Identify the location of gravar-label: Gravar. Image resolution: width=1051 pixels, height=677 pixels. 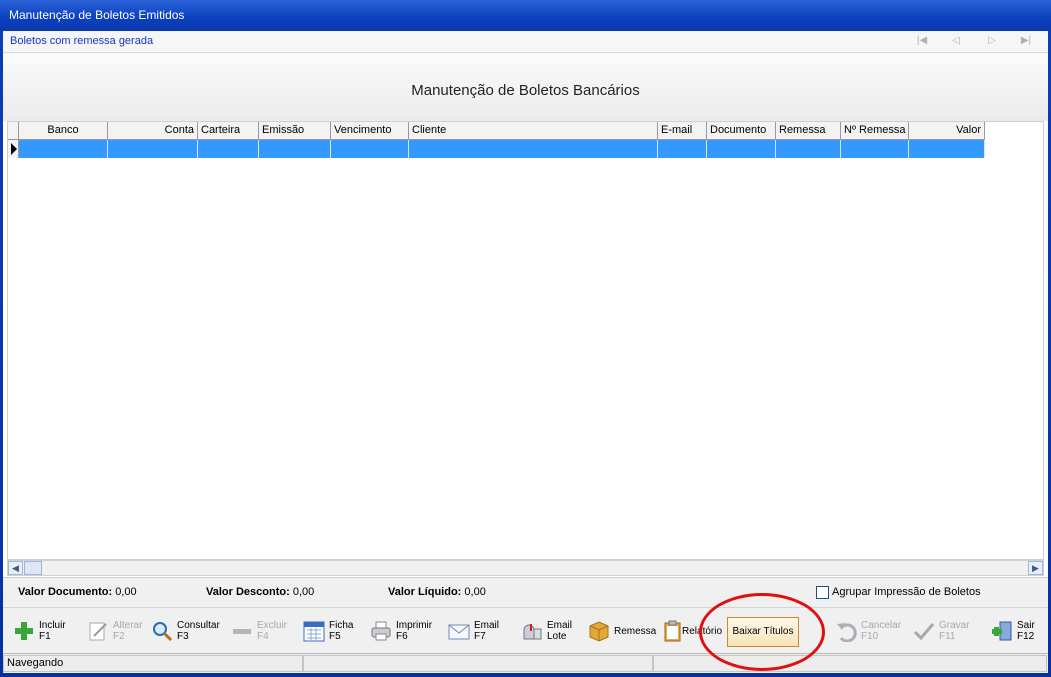
(954, 625).